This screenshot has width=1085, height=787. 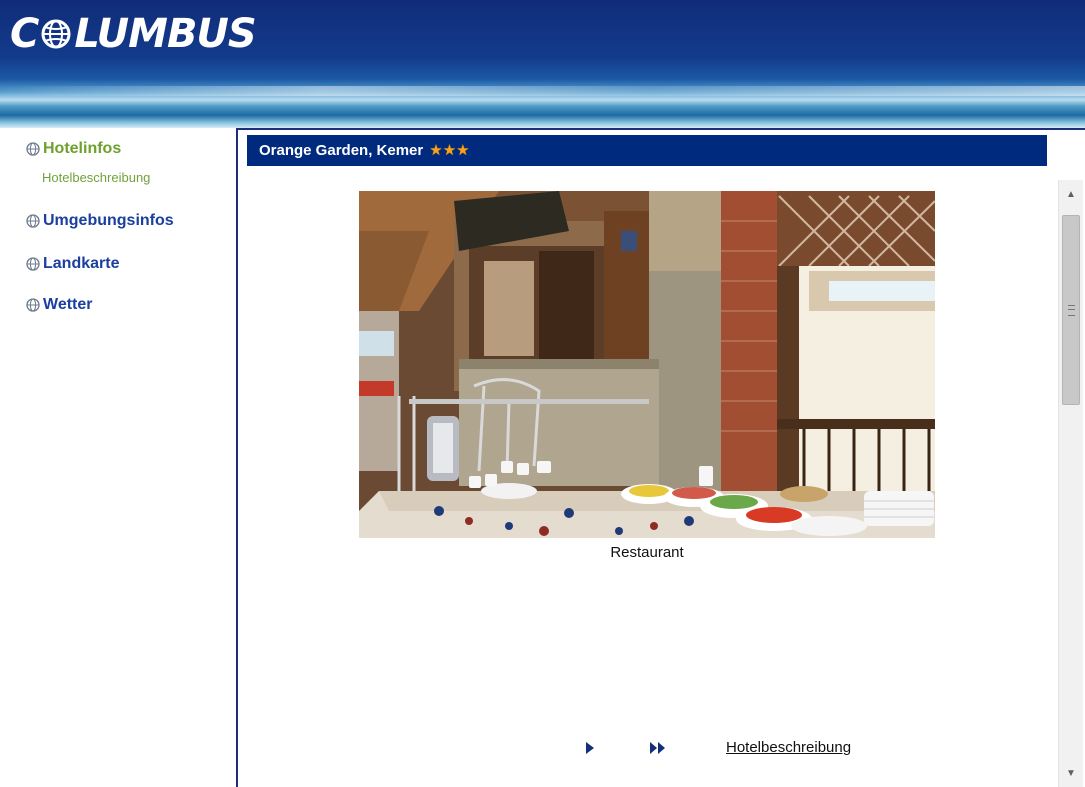 I want to click on columbus-logo: C LUMBUS, so click(x=133, y=34).